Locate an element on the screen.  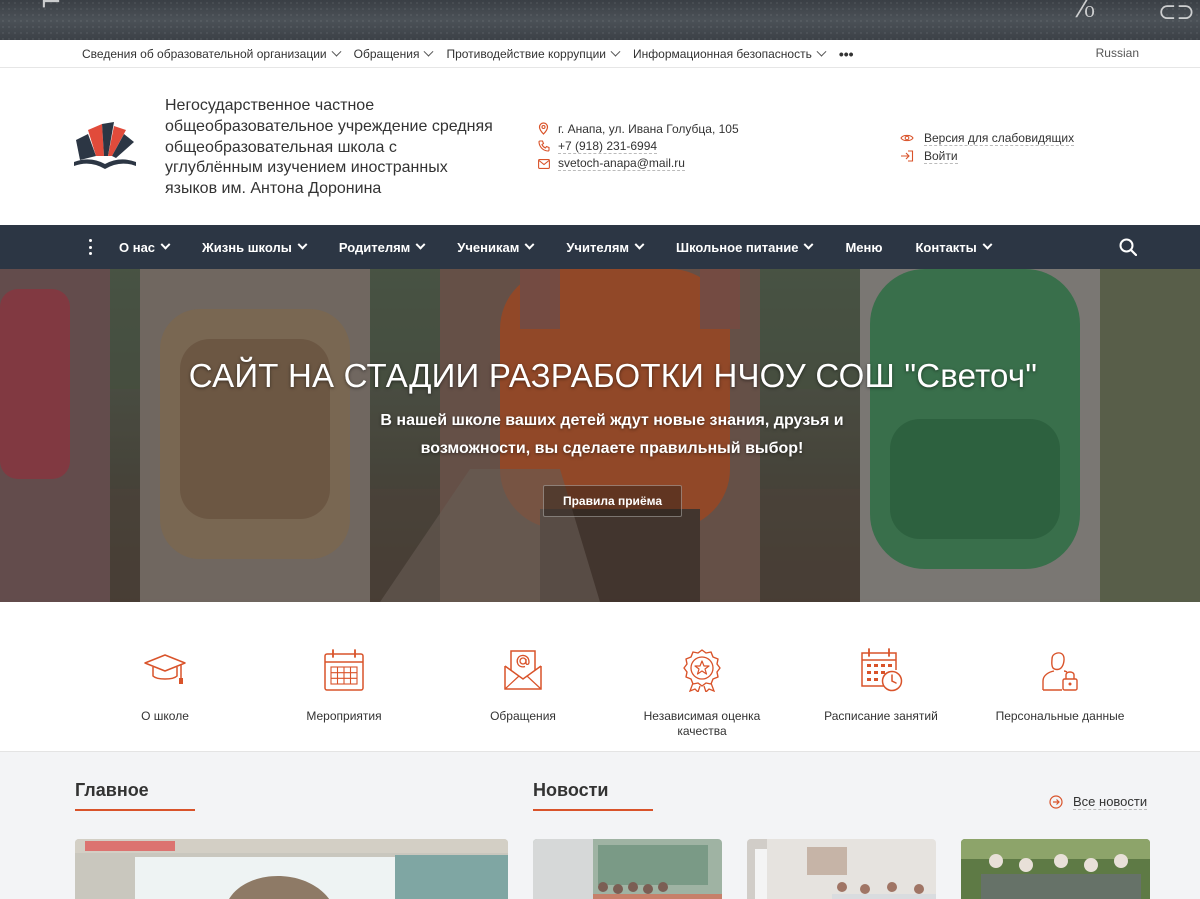
arrow-right-circle-icon is located at coordinates (1056, 802).